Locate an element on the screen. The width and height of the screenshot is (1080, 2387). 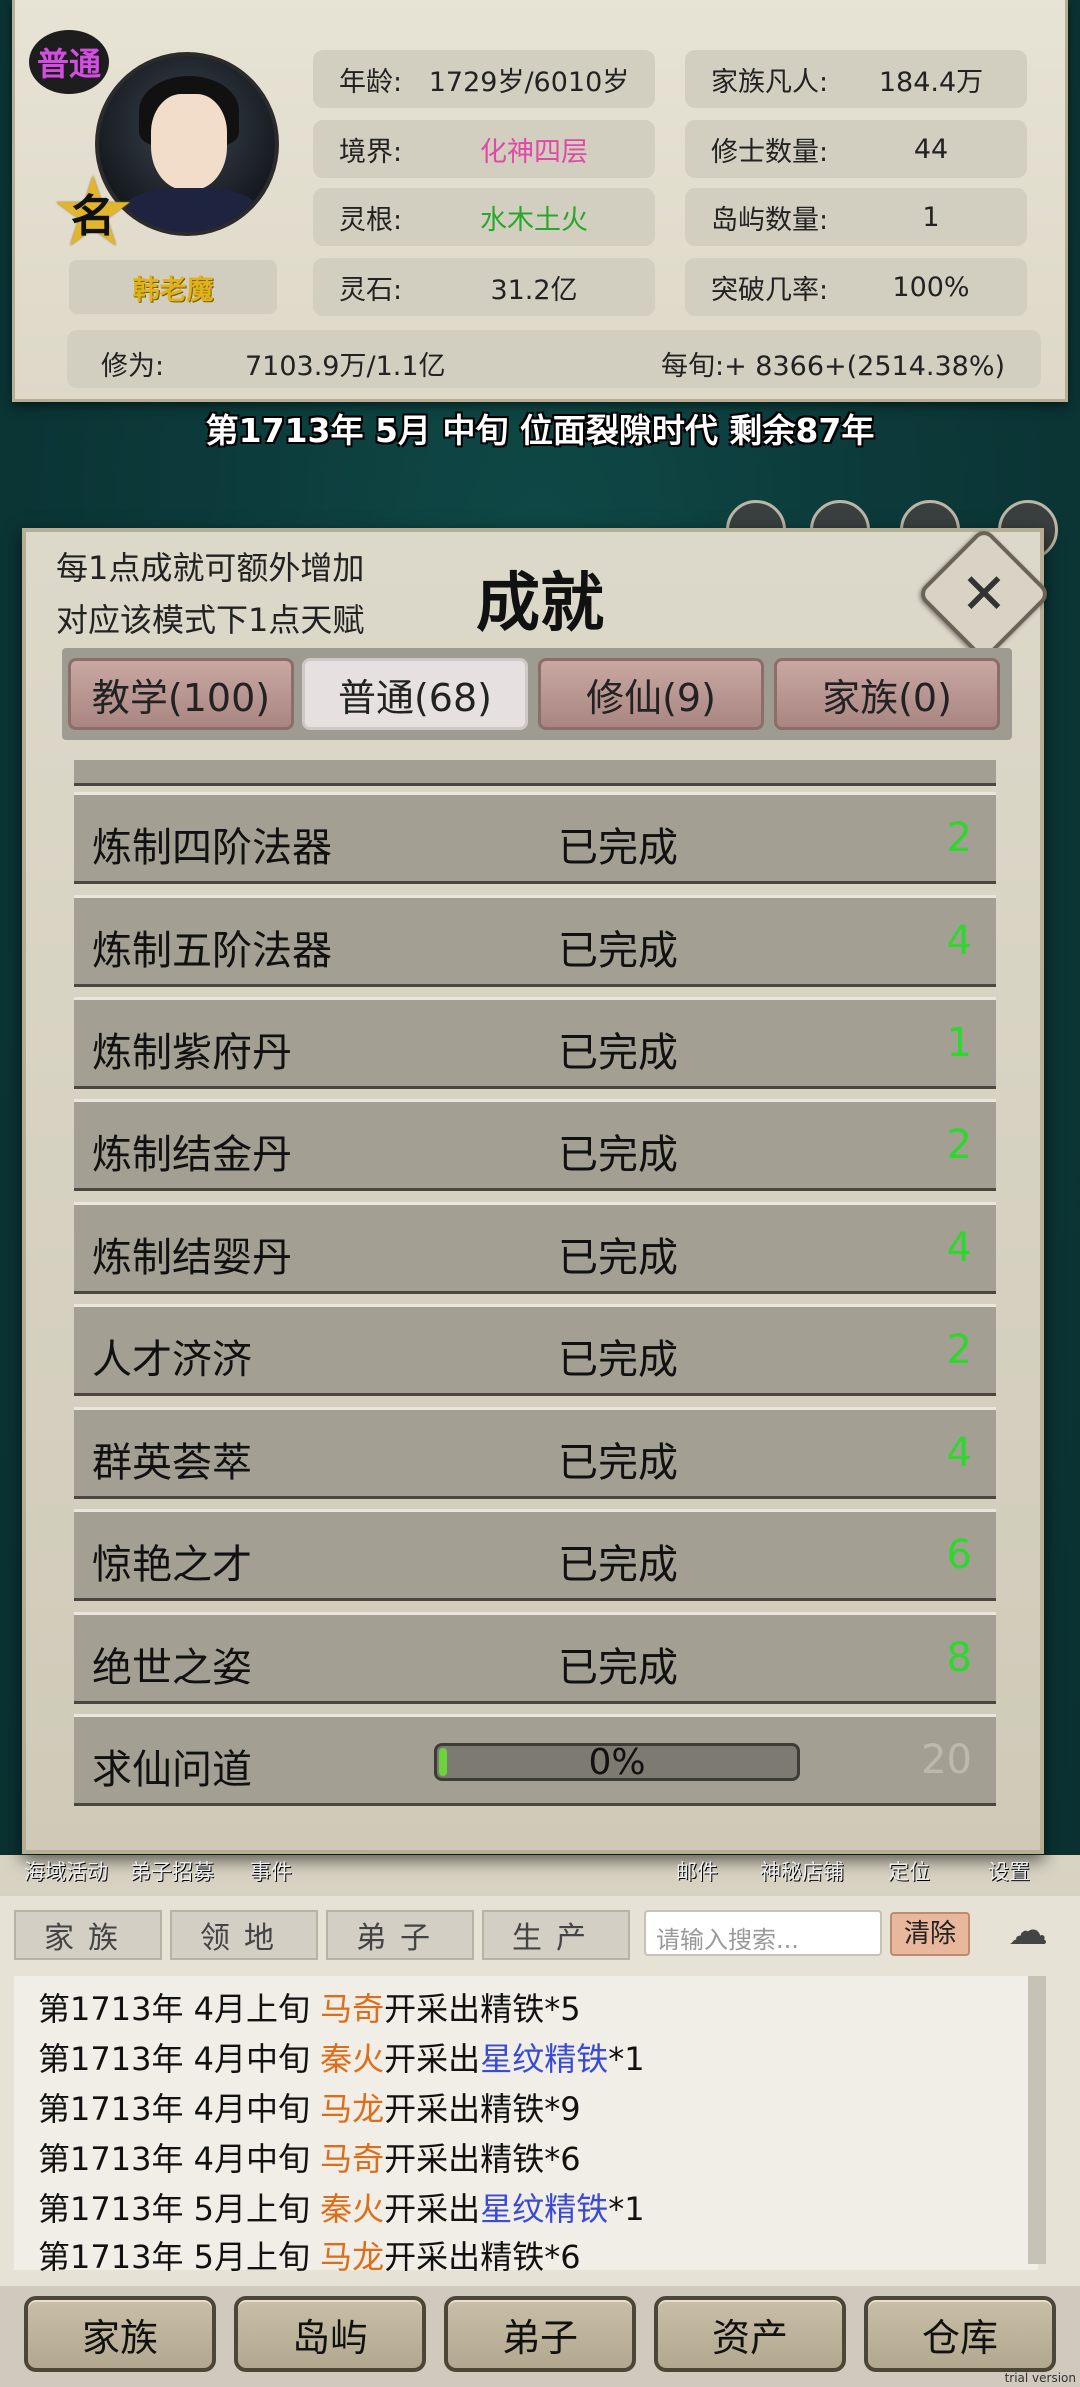
tab-normal: 普通(68) is located at coordinates (415, 694).